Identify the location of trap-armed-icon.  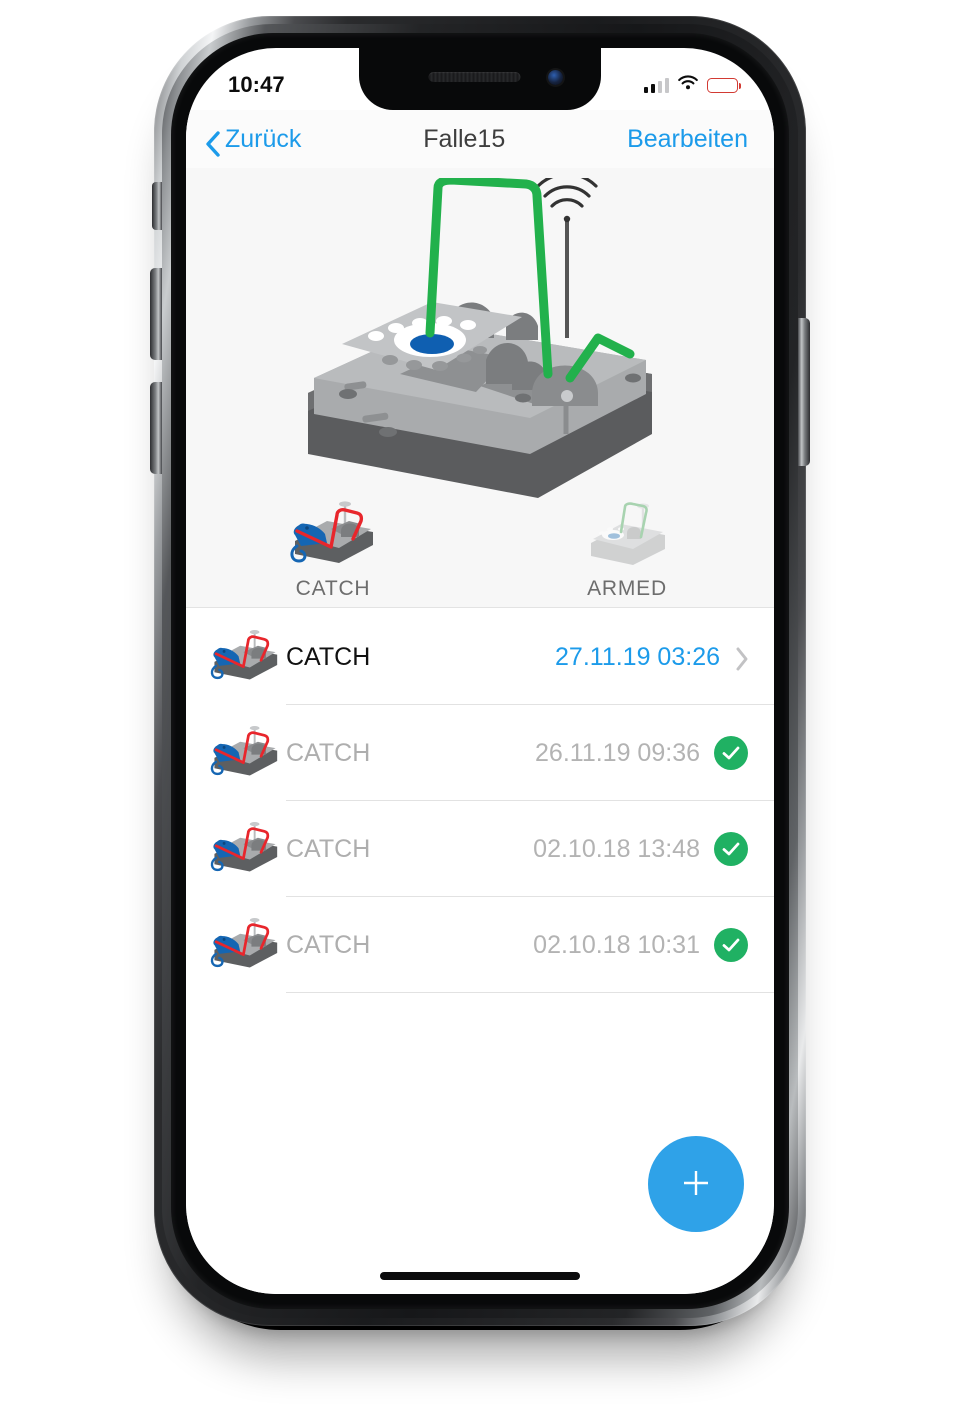
(627, 533).